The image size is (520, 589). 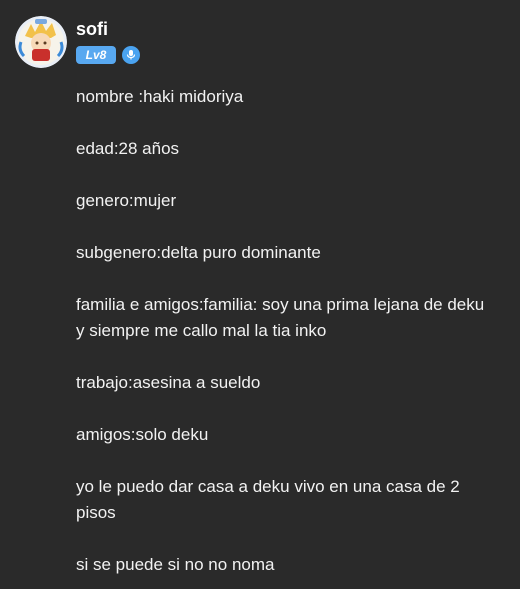 I want to click on post-paragraph: nombre :haki midoriya, so click(x=160, y=96).